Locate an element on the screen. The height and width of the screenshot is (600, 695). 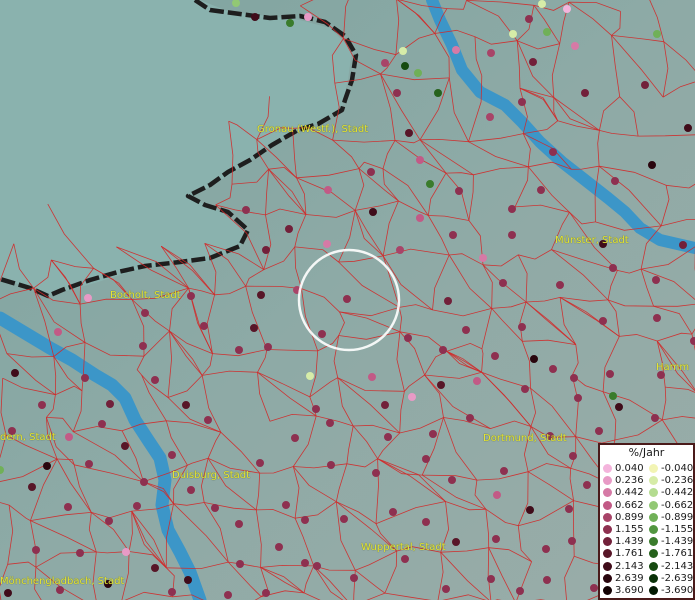
legend-row: 0.662 -0.662 is located at coordinates (649, 505).